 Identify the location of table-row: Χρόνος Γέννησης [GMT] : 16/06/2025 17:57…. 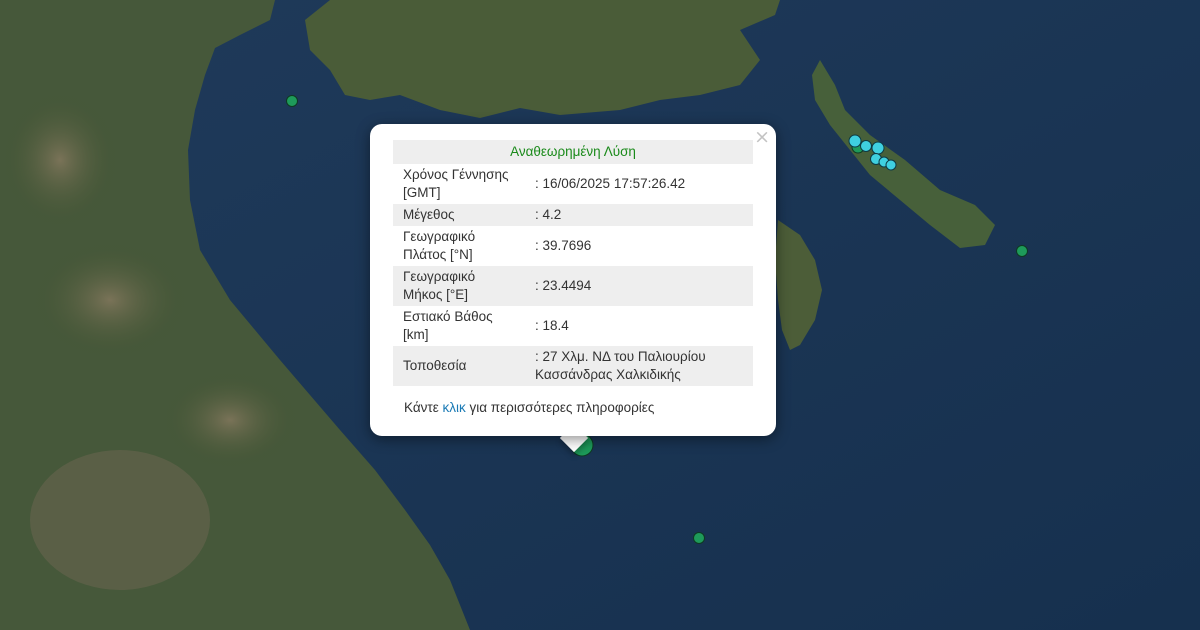
(573, 184).